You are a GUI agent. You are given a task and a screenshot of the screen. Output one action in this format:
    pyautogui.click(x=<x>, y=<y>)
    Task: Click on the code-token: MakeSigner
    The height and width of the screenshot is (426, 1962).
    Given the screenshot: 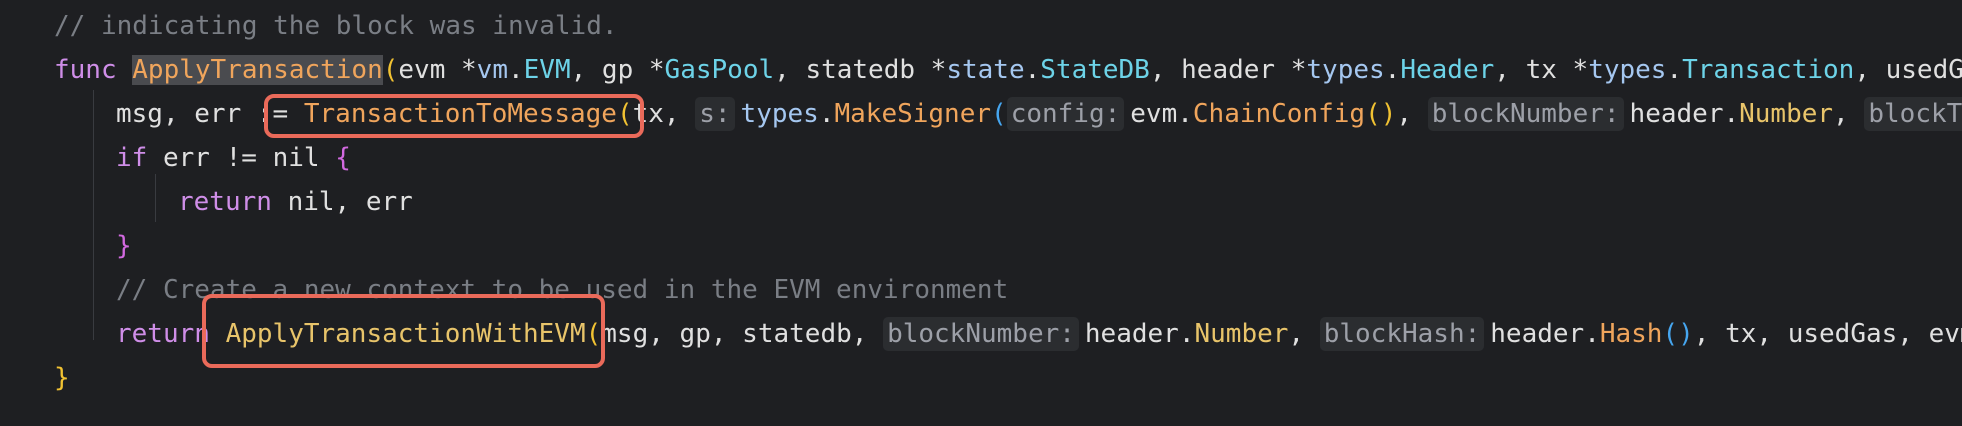 What is the action you would take?
    pyautogui.click(x=913, y=114)
    